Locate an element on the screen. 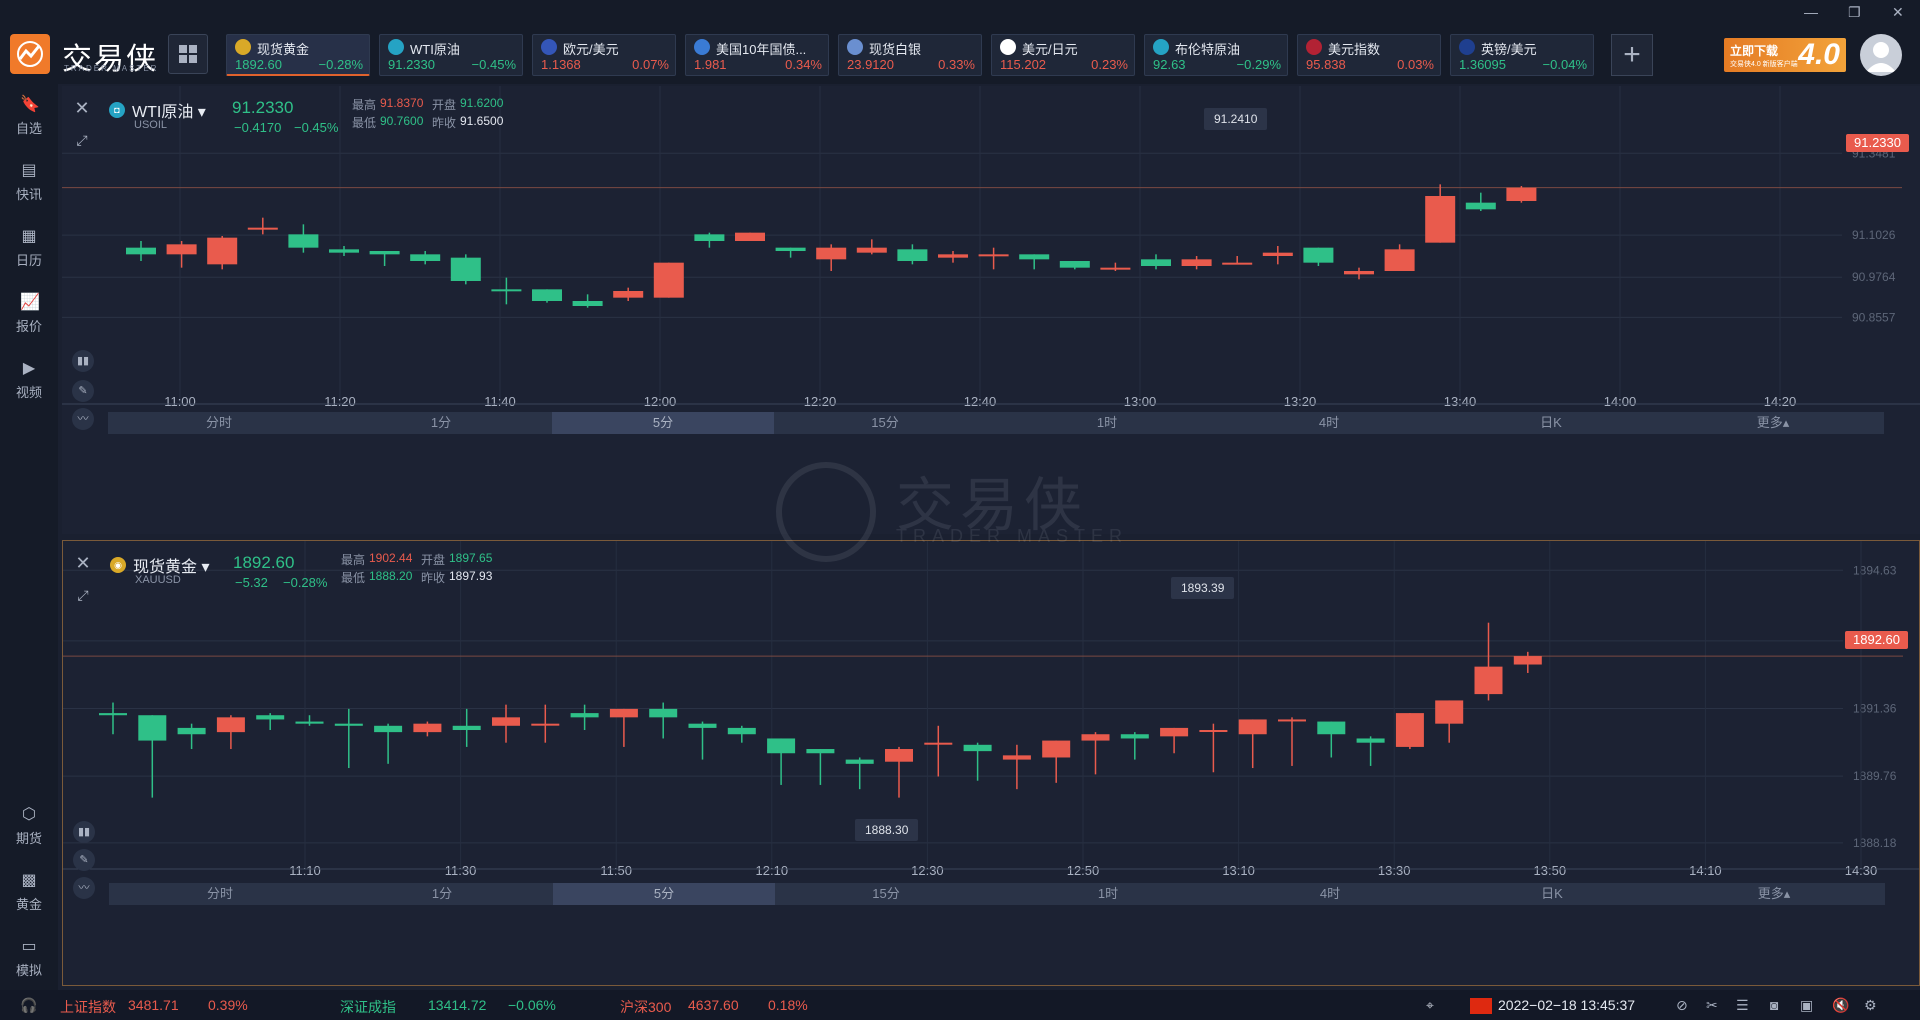 Image resolution: width=1920 pixels, height=1020 pixels. plus-icon: + is located at coordinates (1632, 54).